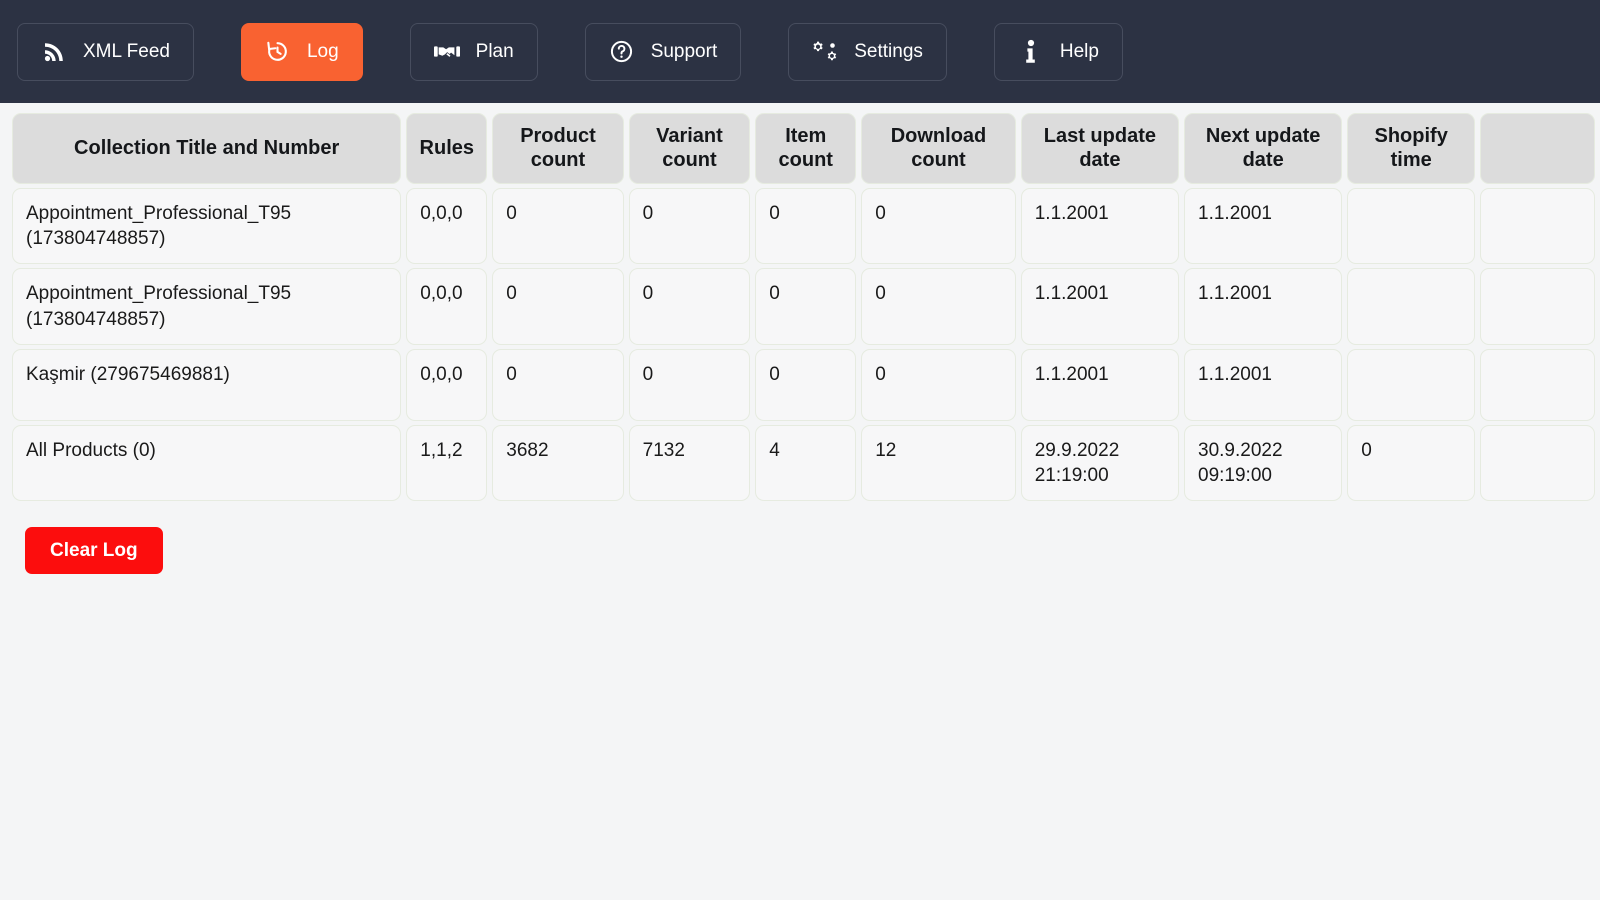  Describe the element at coordinates (689, 463) in the screenshot. I see `cell-variant-count: 7132` at that location.